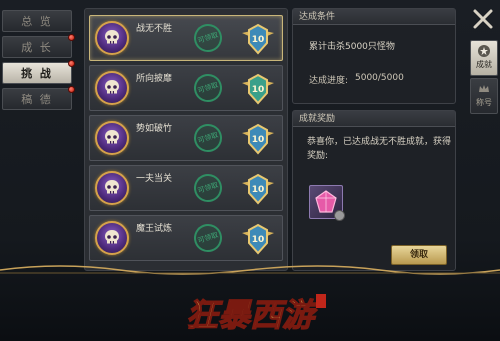 The width and height of the screenshot is (500, 341). Describe the element at coordinates (154, 179) in the screenshot. I see `achievement-title: 一夫当关` at that location.